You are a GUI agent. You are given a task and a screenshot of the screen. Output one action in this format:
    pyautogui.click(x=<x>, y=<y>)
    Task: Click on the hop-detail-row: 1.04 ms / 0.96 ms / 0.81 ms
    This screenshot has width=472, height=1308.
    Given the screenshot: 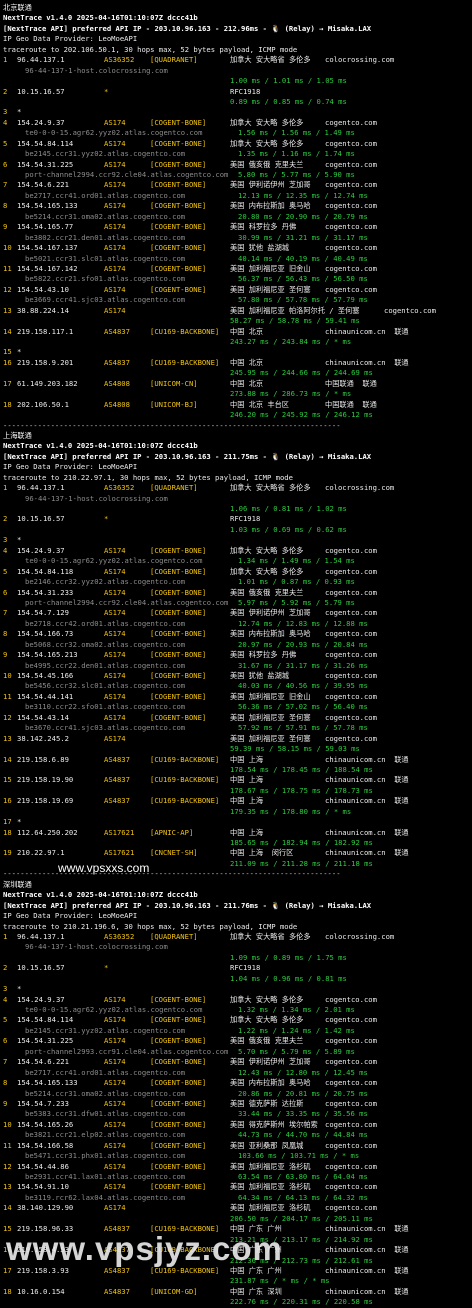 What is the action you would take?
    pyautogui.click(x=237, y=979)
    